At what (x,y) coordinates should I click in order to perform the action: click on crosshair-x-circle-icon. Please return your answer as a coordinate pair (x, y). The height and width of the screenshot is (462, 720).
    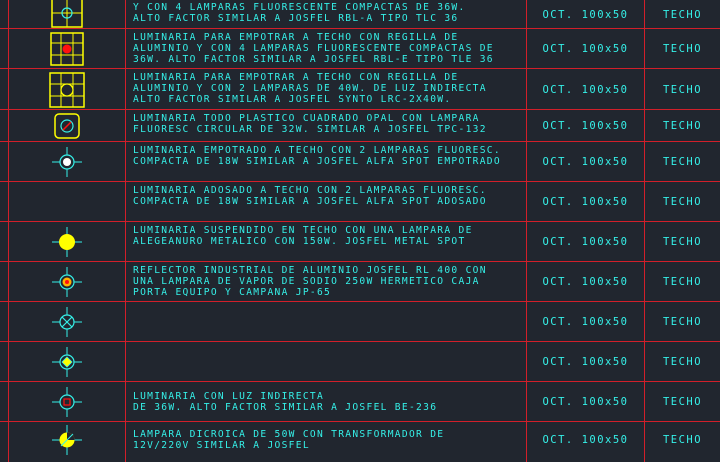
    Looking at the image, I should click on (67, 322).